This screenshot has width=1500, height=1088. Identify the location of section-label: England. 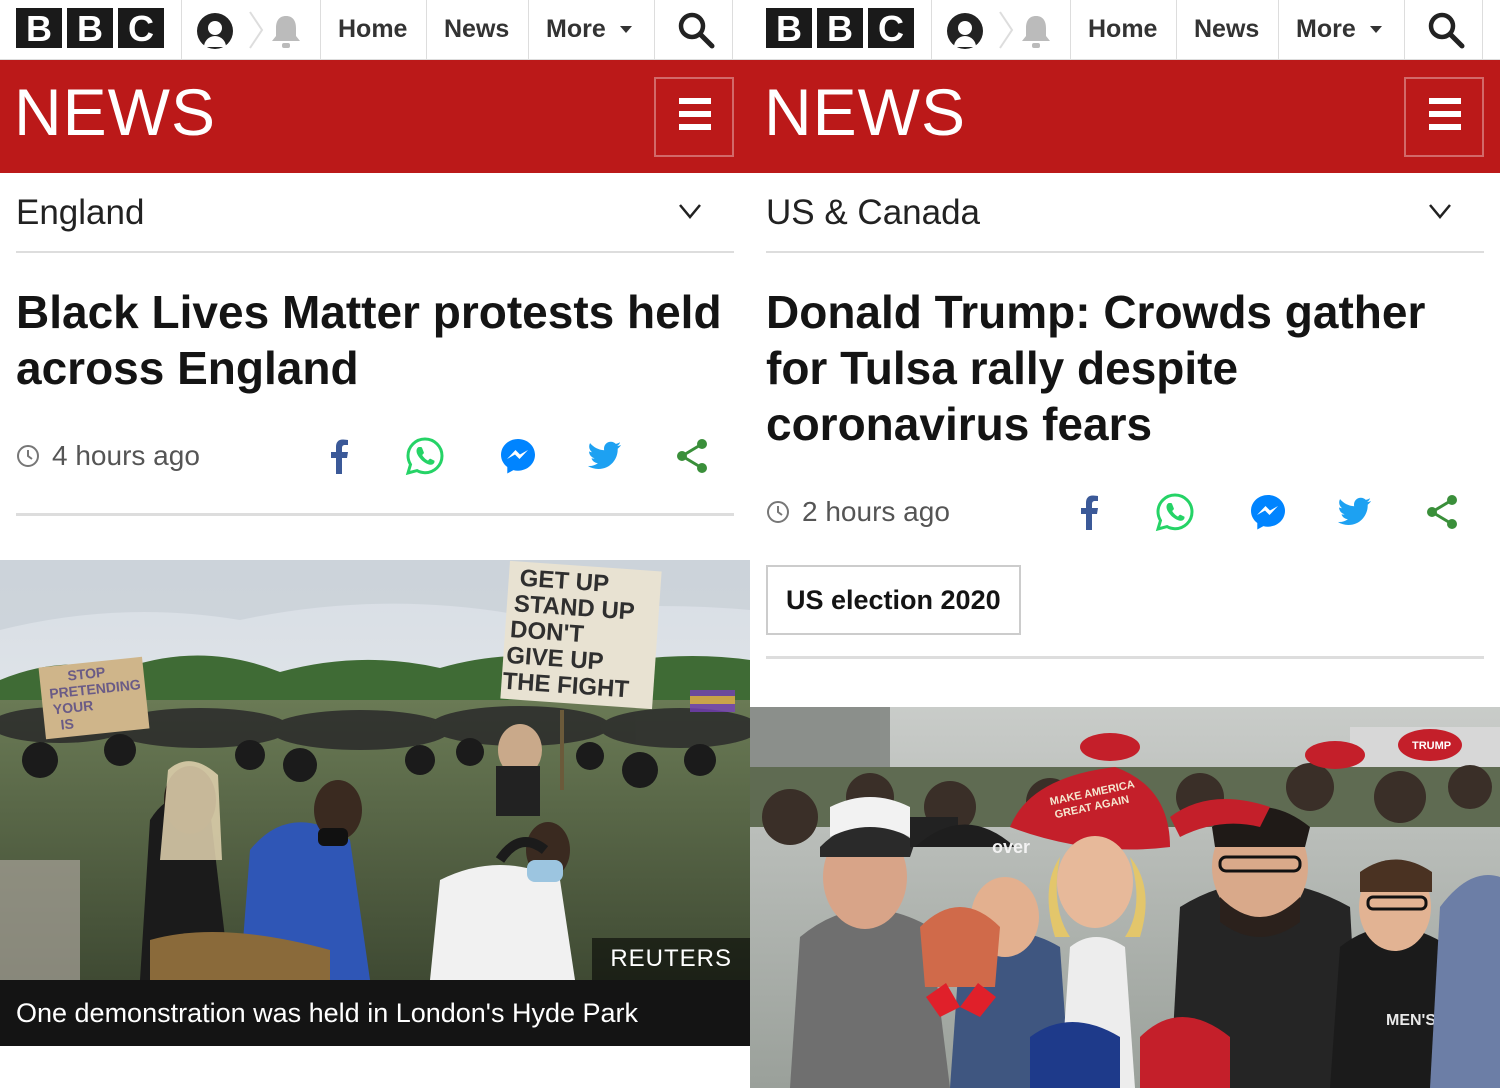
(80, 212).